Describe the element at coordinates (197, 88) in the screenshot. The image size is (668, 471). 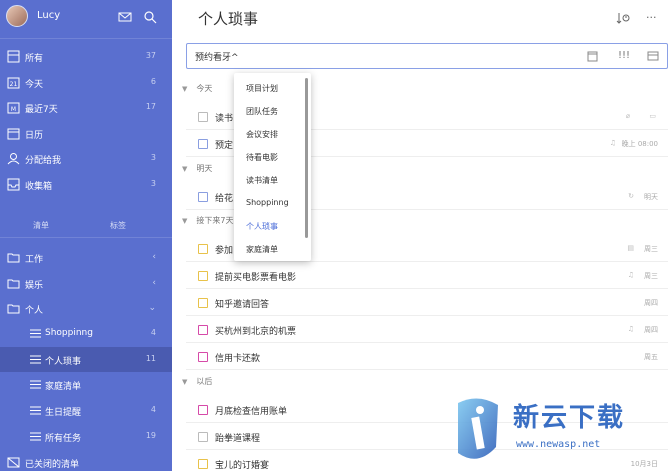
I see `section-today: ▼ 今天` at that location.